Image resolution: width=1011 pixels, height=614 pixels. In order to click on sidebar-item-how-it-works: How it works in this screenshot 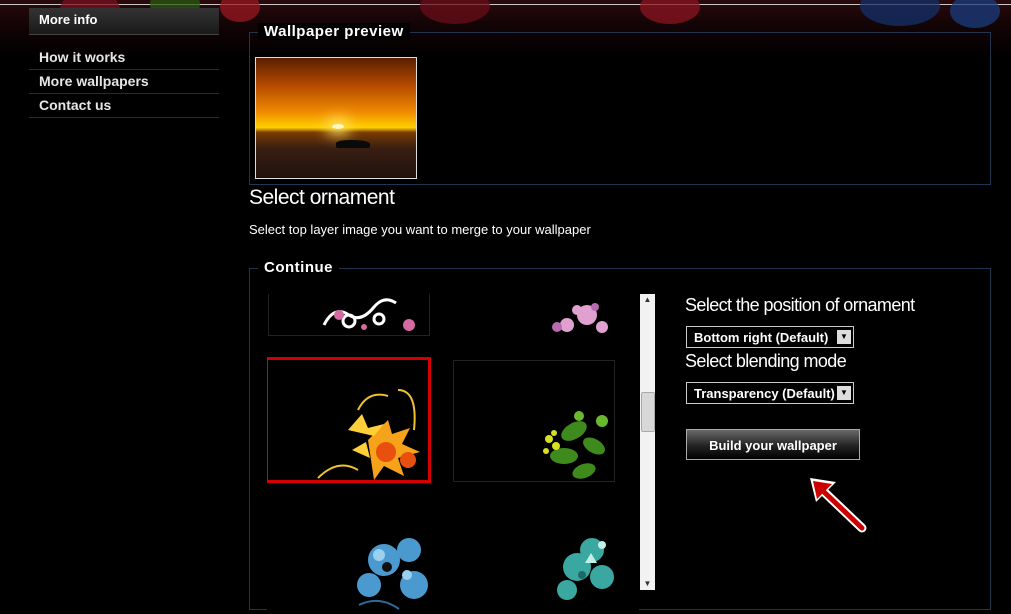, I will do `click(124, 58)`.